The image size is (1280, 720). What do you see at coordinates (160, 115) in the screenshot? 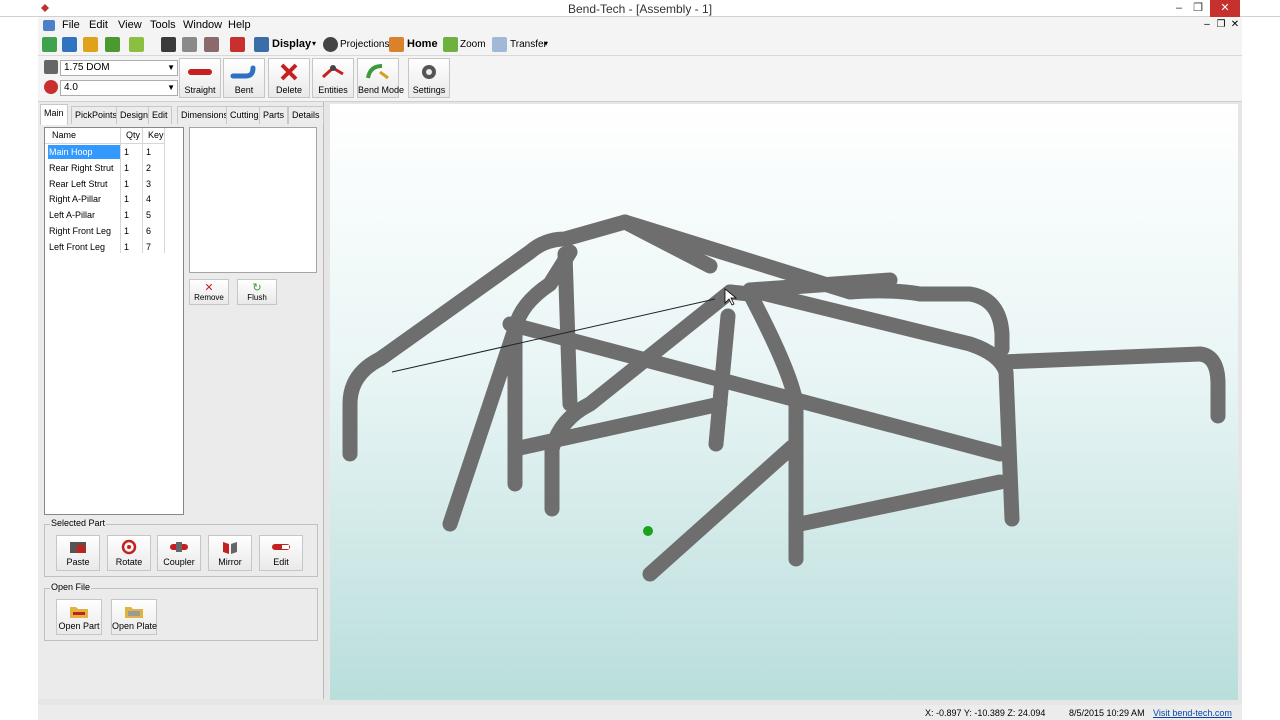
I see `tab-edit: Edit` at bounding box center [160, 115].